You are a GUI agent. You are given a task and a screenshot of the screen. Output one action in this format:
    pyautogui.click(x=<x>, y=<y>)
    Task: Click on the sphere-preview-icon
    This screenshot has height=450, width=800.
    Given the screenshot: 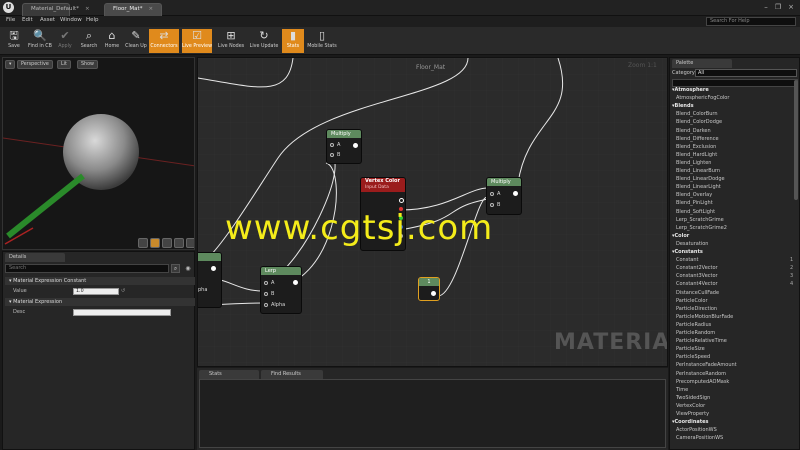 What is the action you would take?
    pyautogui.click(x=143, y=243)
    